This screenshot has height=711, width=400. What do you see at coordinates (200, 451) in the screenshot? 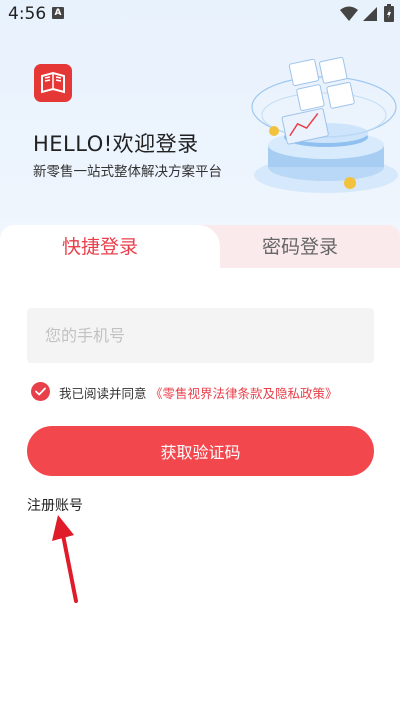
I see `get-code-button: 获取验证码` at bounding box center [200, 451].